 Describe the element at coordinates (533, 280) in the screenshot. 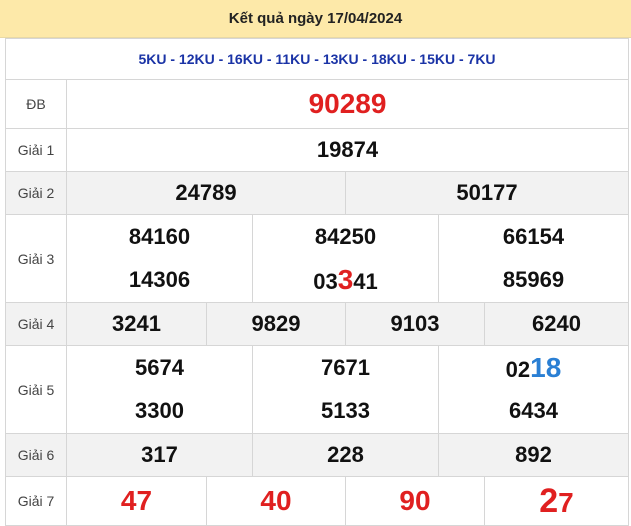

I see `prize-3-value: 85969` at that location.